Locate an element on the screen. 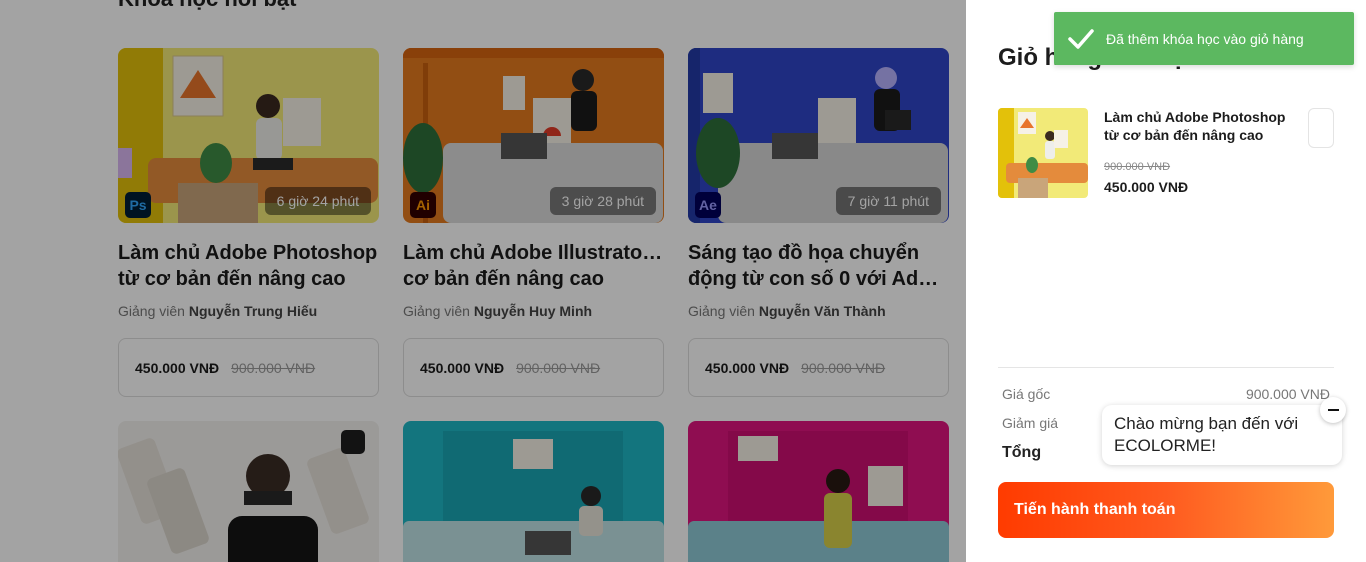 Image resolution: width=1366 pixels, height=562 pixels. cart-item-price: 450.000 VNĐ is located at coordinates (1146, 187).